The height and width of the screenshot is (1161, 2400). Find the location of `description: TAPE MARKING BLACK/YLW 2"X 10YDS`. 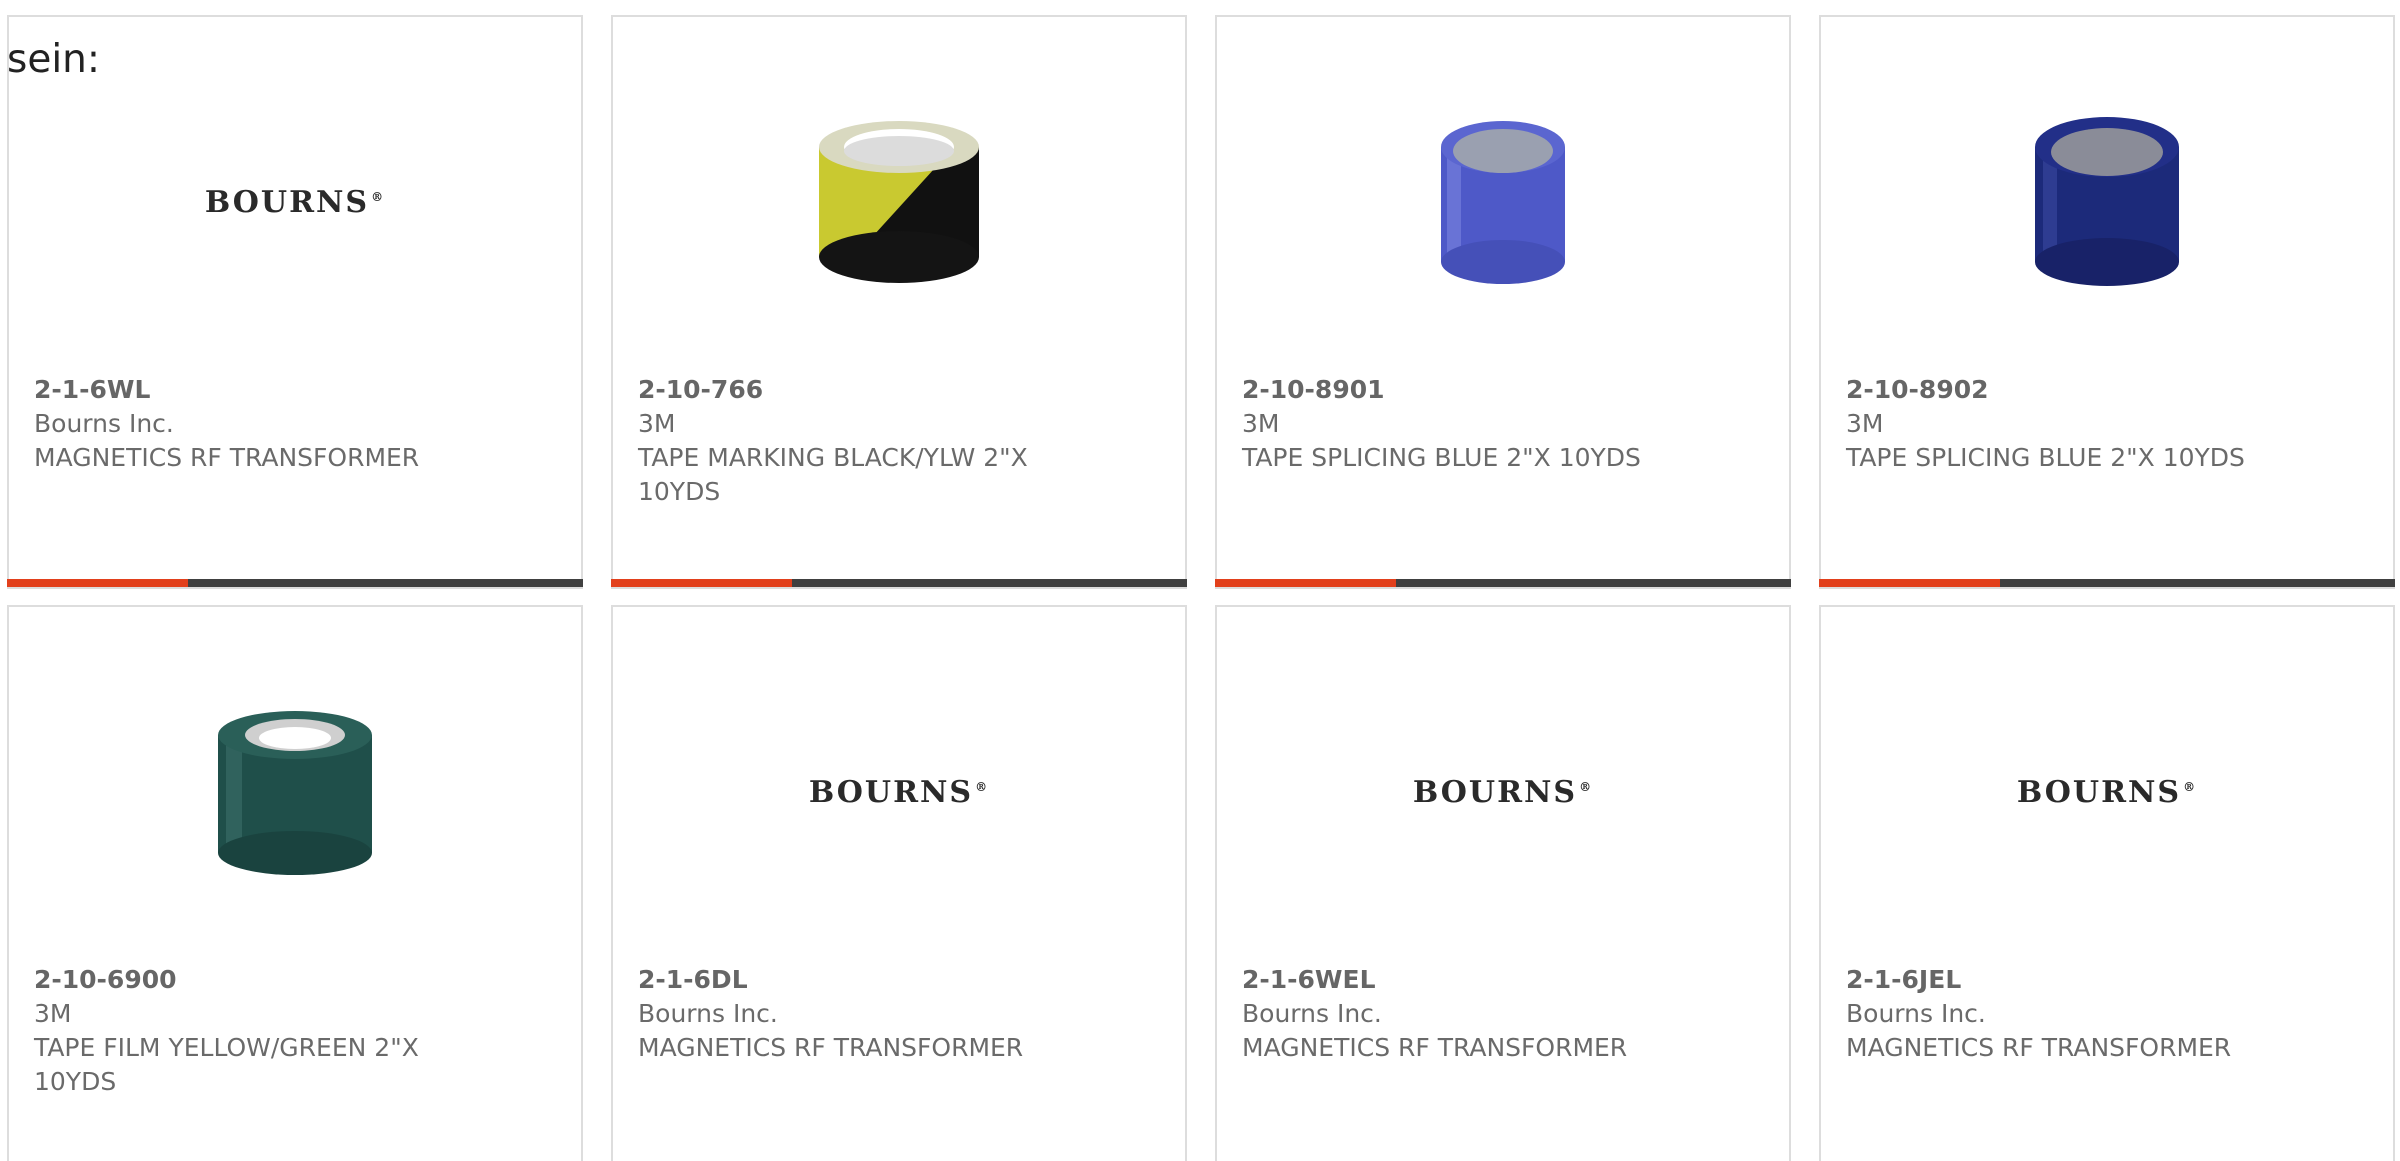

description: TAPE MARKING BLACK/YLW 2"X 10YDS is located at coordinates (833, 474).